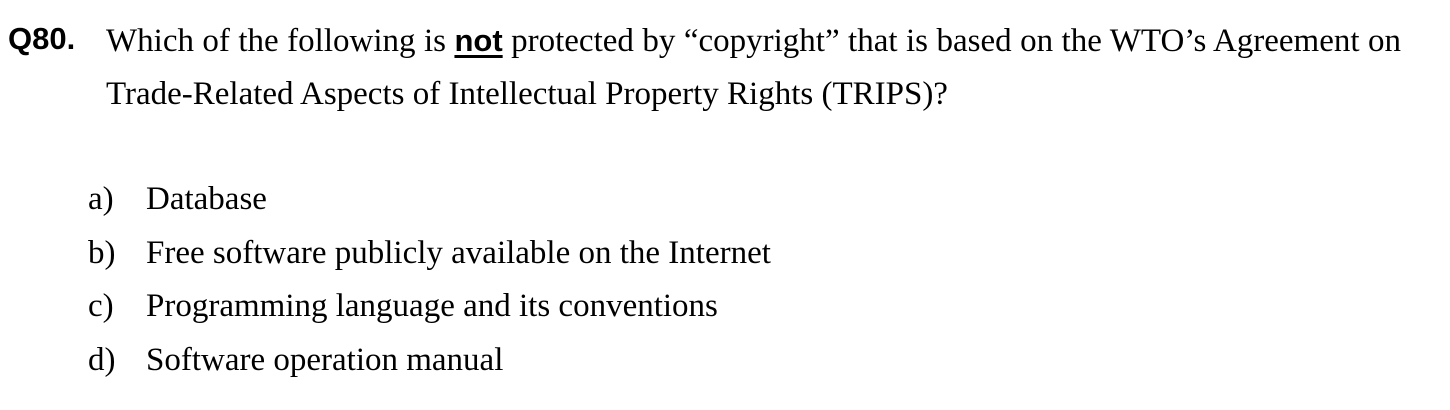  Describe the element at coordinates (325, 359) in the screenshot. I see `option-text: Software operation manual` at that location.